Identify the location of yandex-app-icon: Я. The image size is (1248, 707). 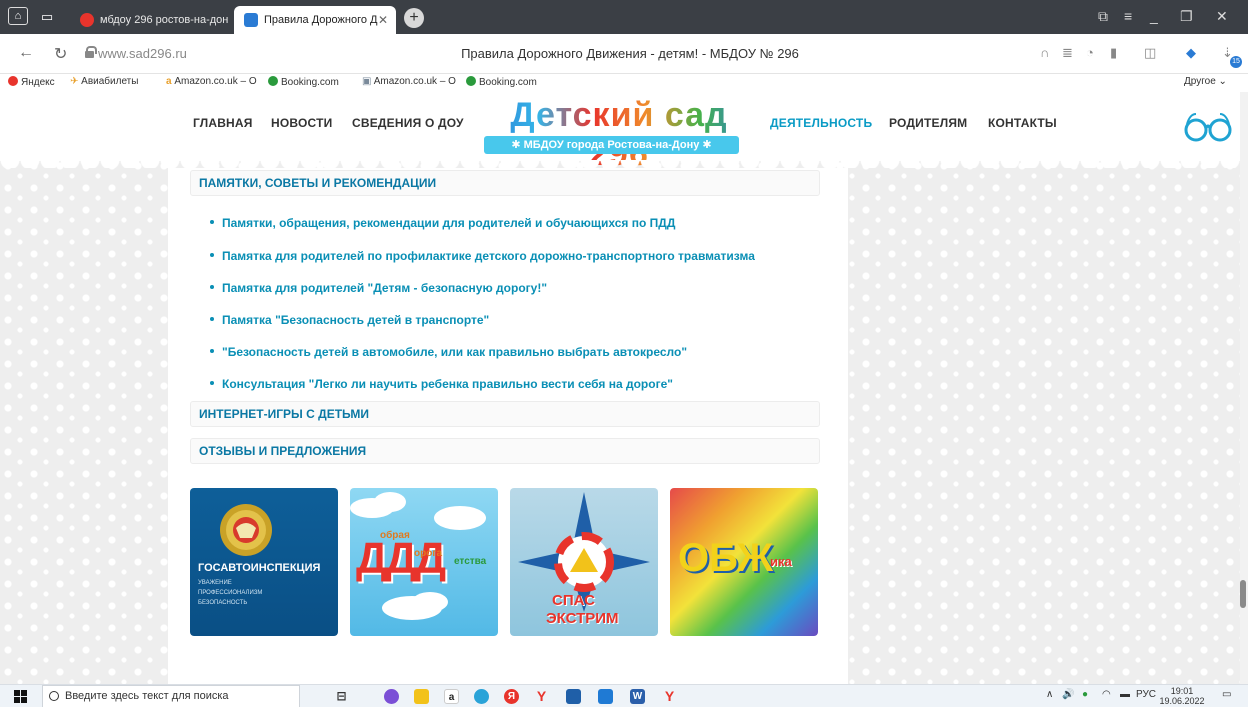
(511, 696).